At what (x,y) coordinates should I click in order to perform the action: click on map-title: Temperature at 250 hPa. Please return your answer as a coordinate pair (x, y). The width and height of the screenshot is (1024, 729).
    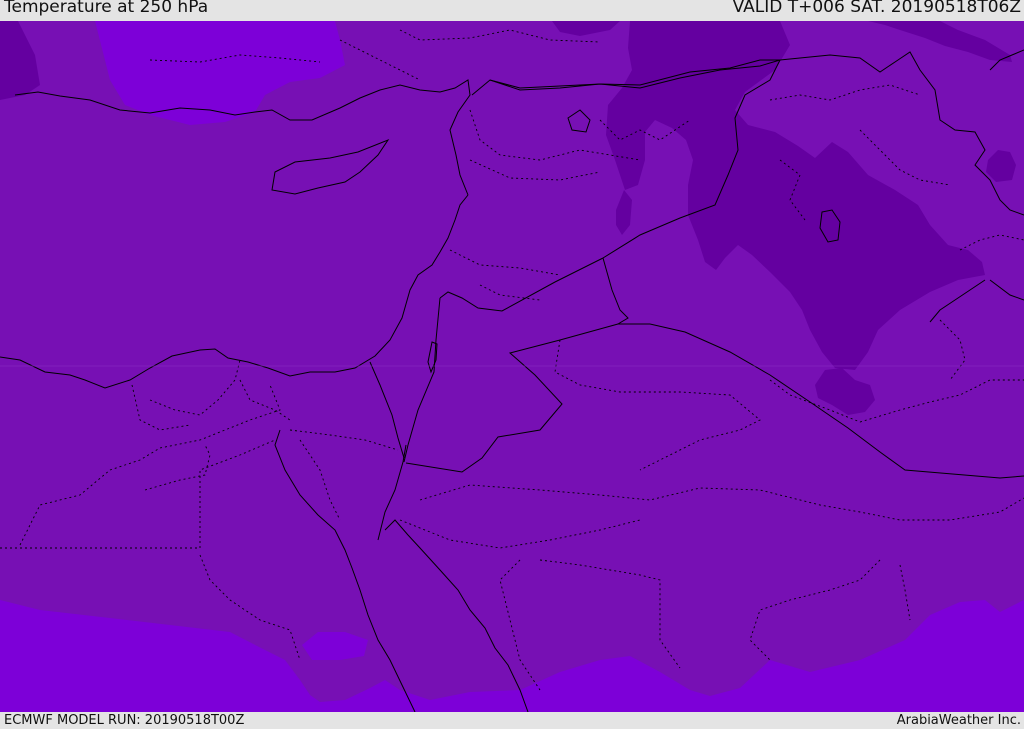
    Looking at the image, I should click on (106, 8).